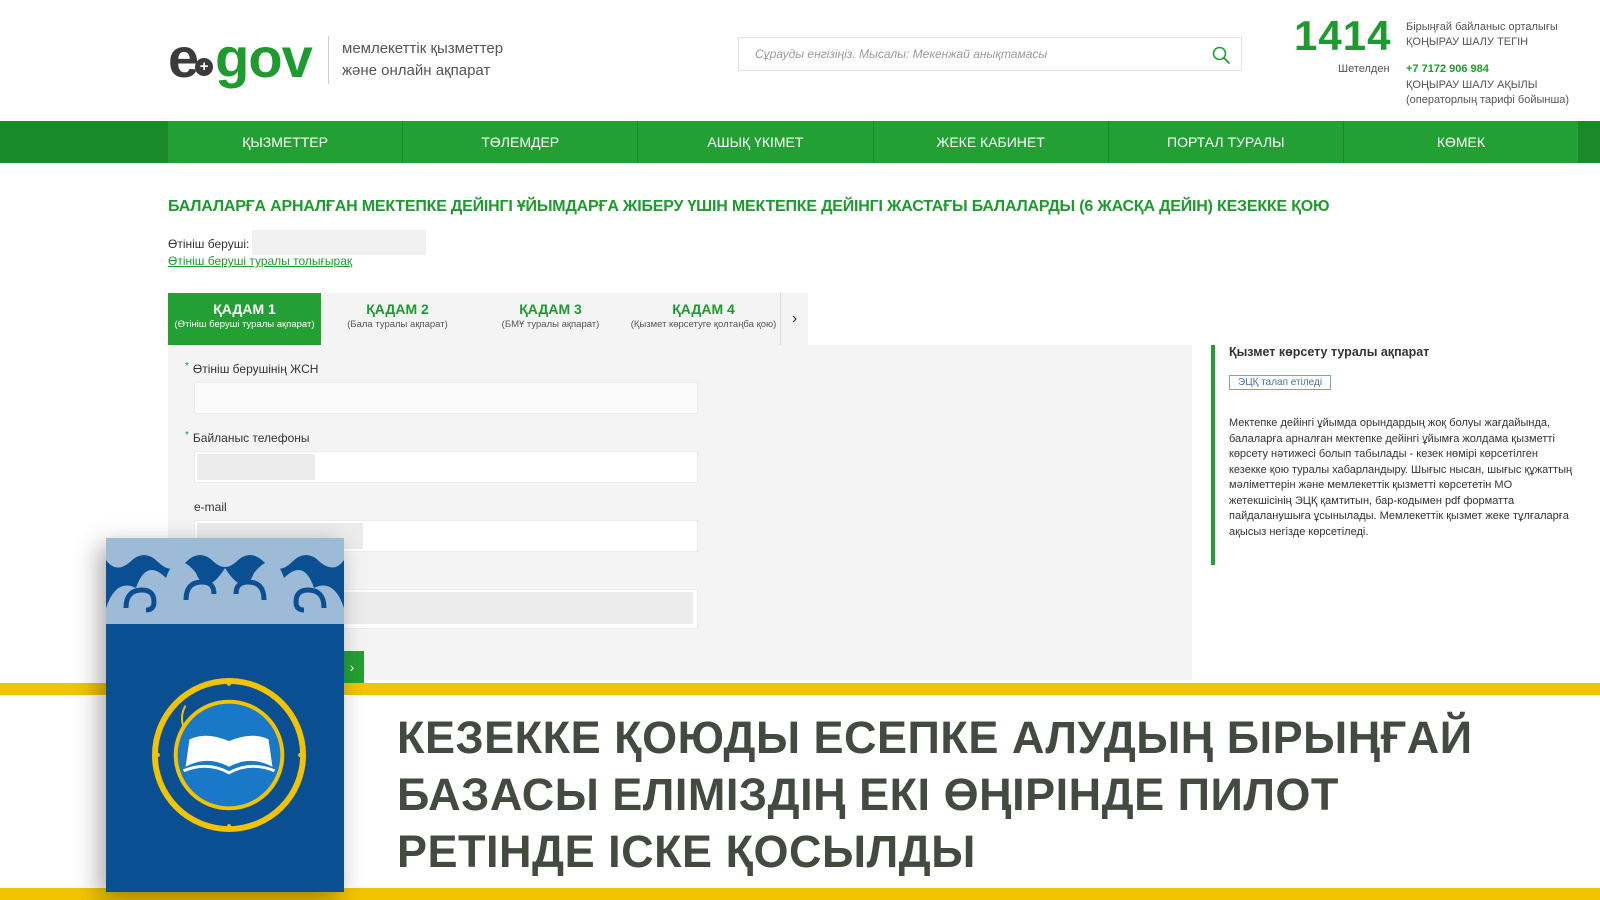 The width and height of the screenshot is (1600, 900). I want to click on kazakh-ornament-icon, so click(225, 581).